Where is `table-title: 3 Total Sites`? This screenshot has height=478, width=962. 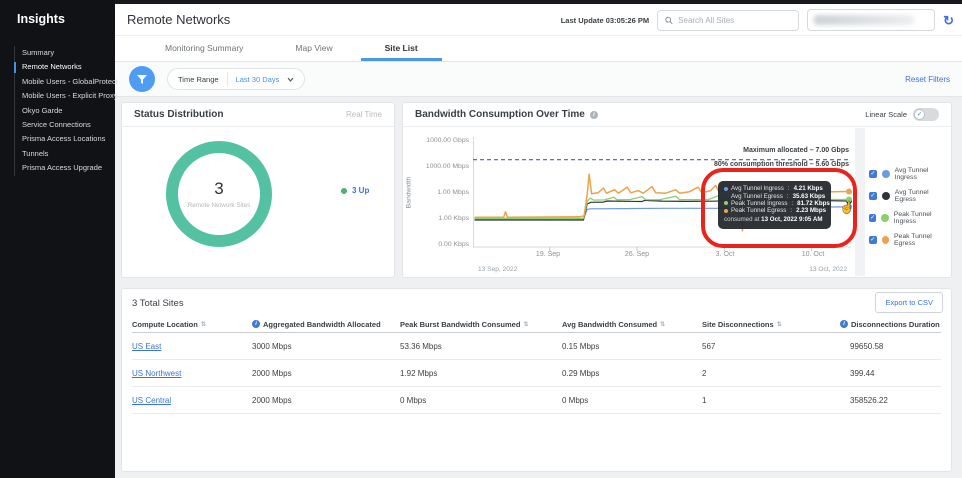
table-title: 3 Total Sites is located at coordinates (158, 303).